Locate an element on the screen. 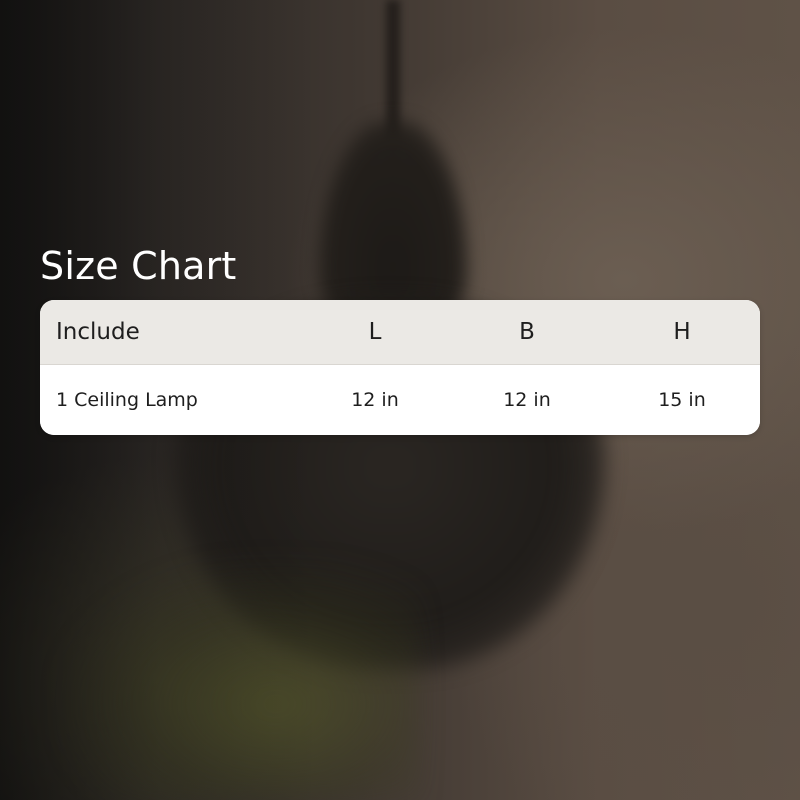  header-height: H is located at coordinates (682, 332).